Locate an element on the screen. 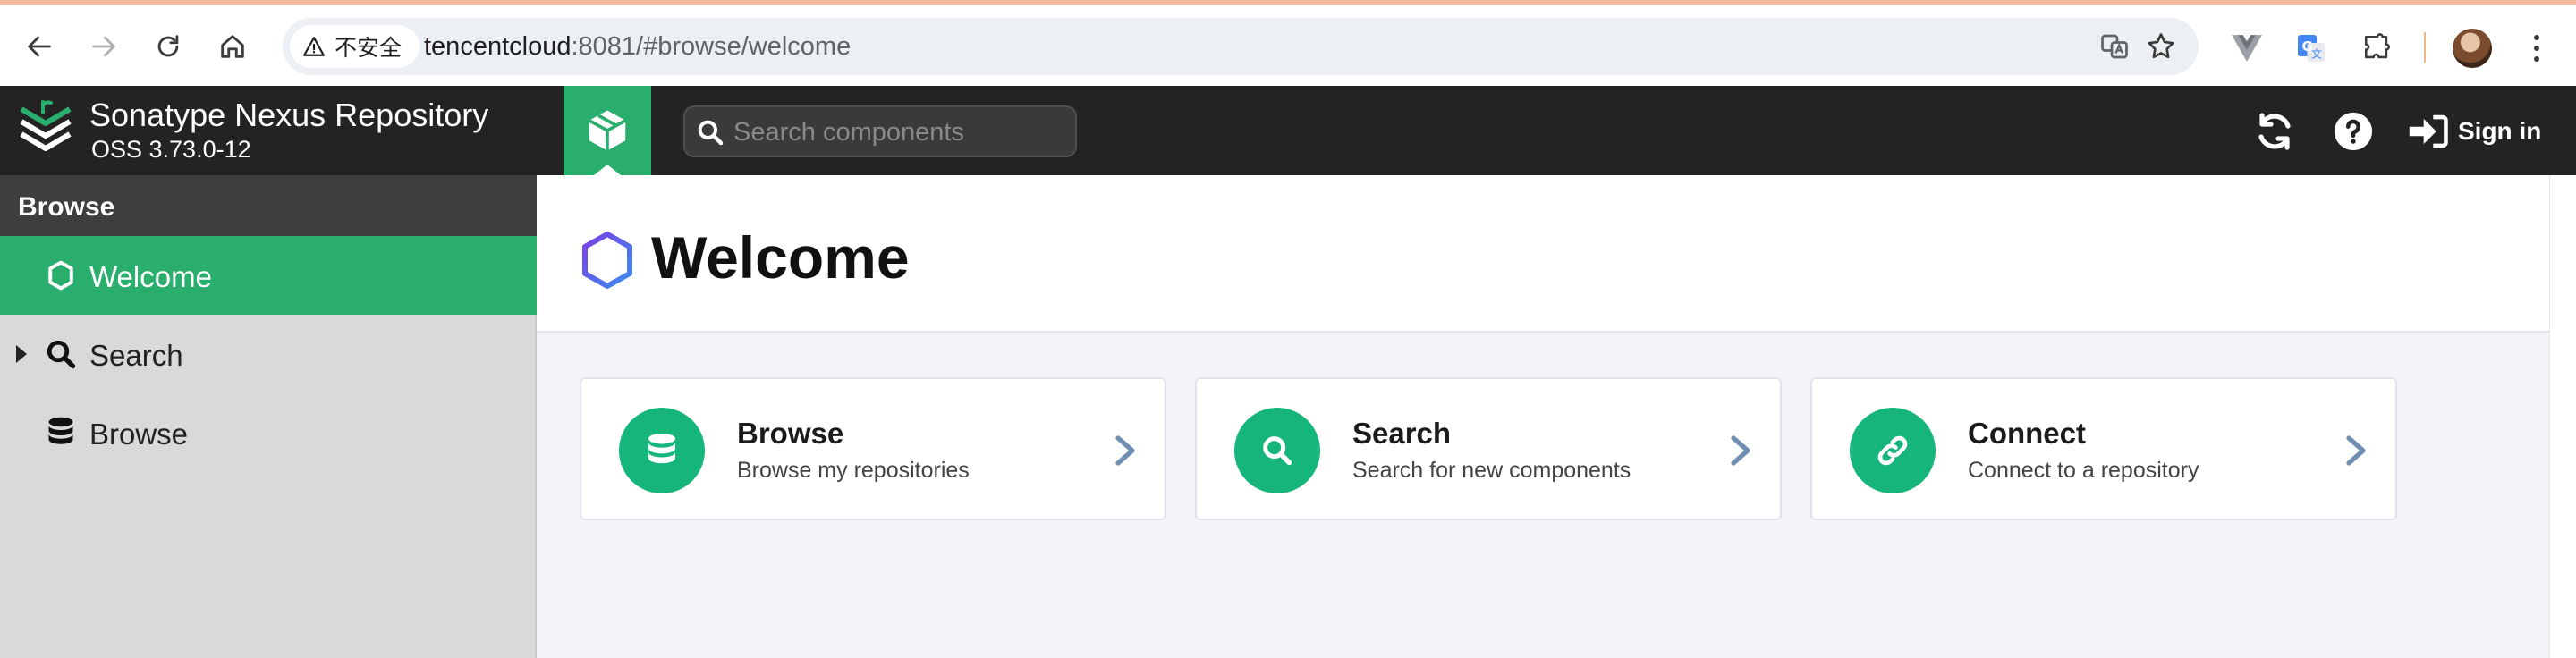 The width and height of the screenshot is (2576, 658). sign-in-label: Sign in is located at coordinates (2500, 131).